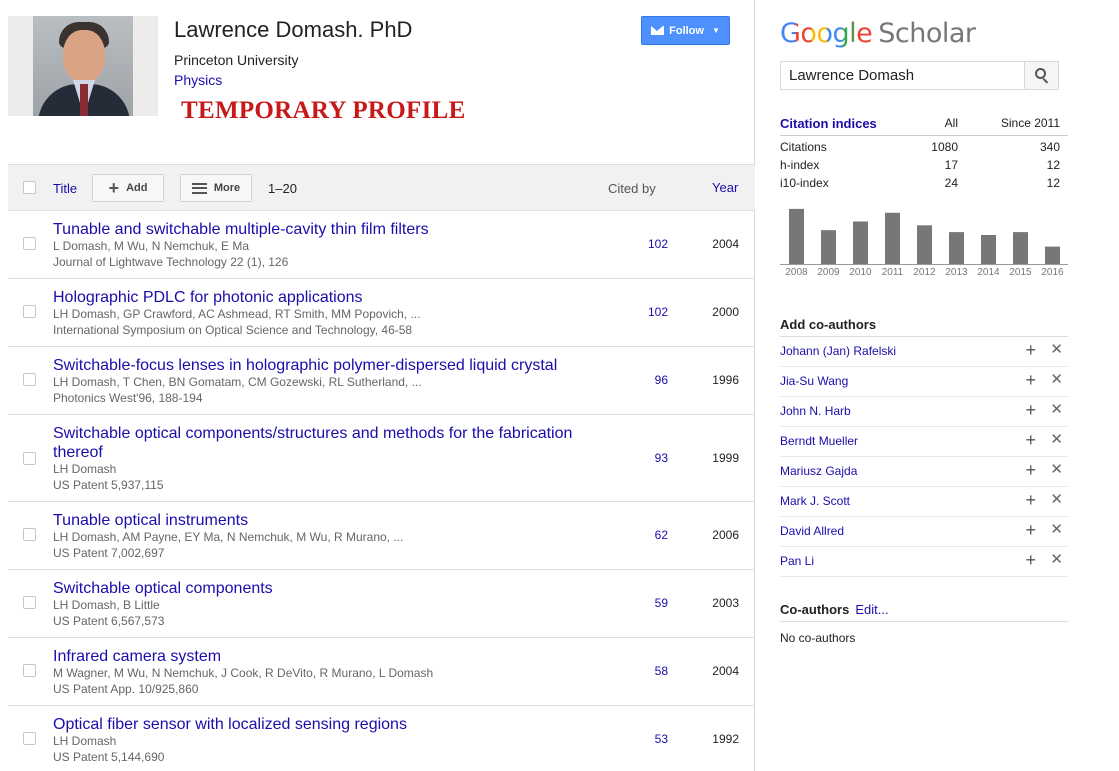  Describe the element at coordinates (661, 458) in the screenshot. I see `cited-by-count: 93` at that location.